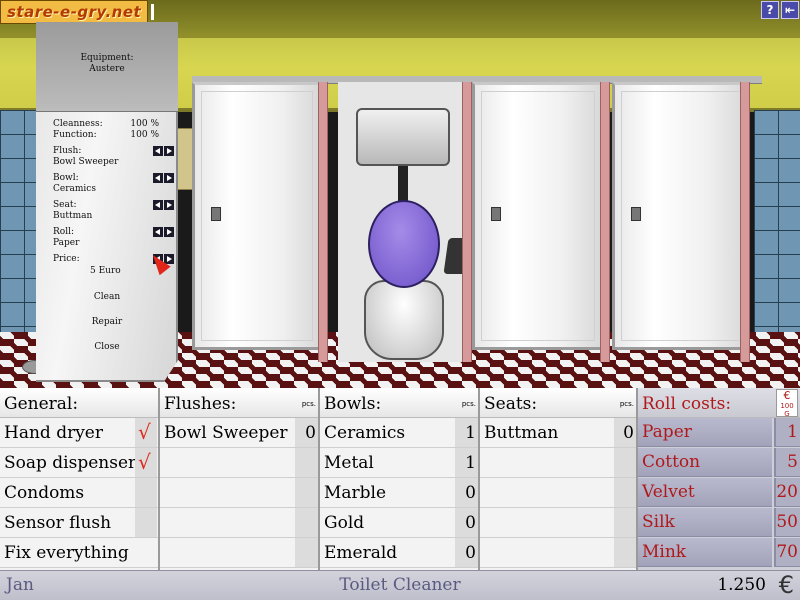  Describe the element at coordinates (787, 522) in the screenshot. I see `roll-price: 50` at that location.